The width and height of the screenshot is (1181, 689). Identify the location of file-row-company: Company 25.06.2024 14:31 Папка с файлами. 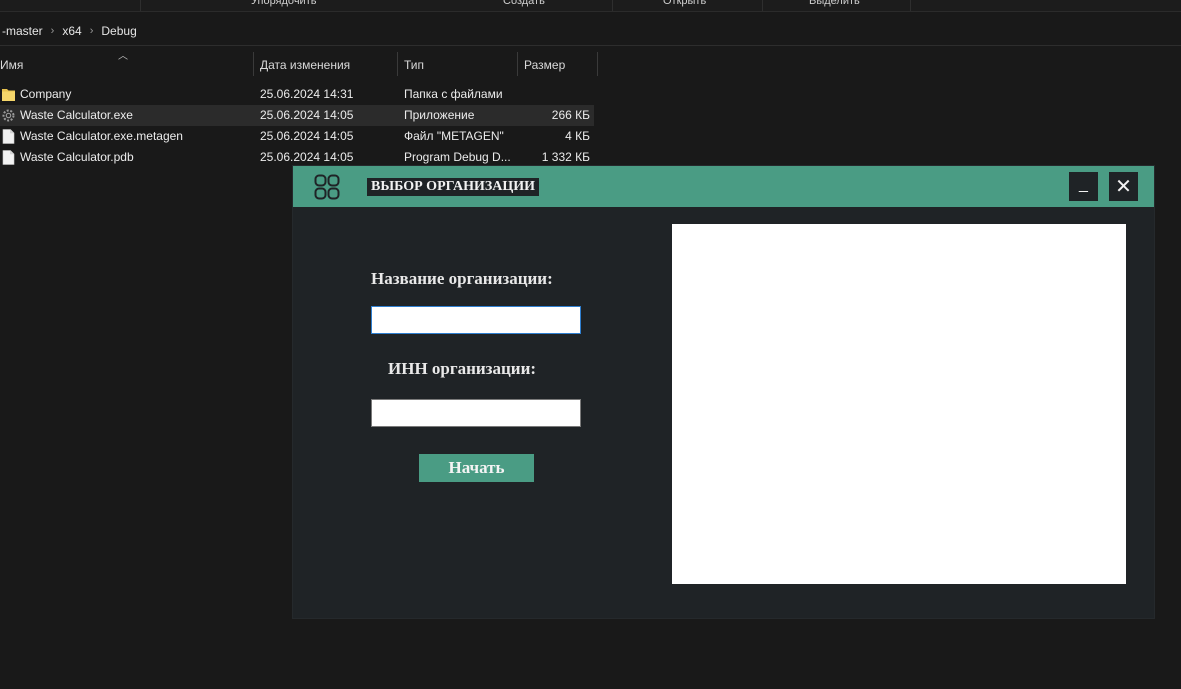
(297, 94).